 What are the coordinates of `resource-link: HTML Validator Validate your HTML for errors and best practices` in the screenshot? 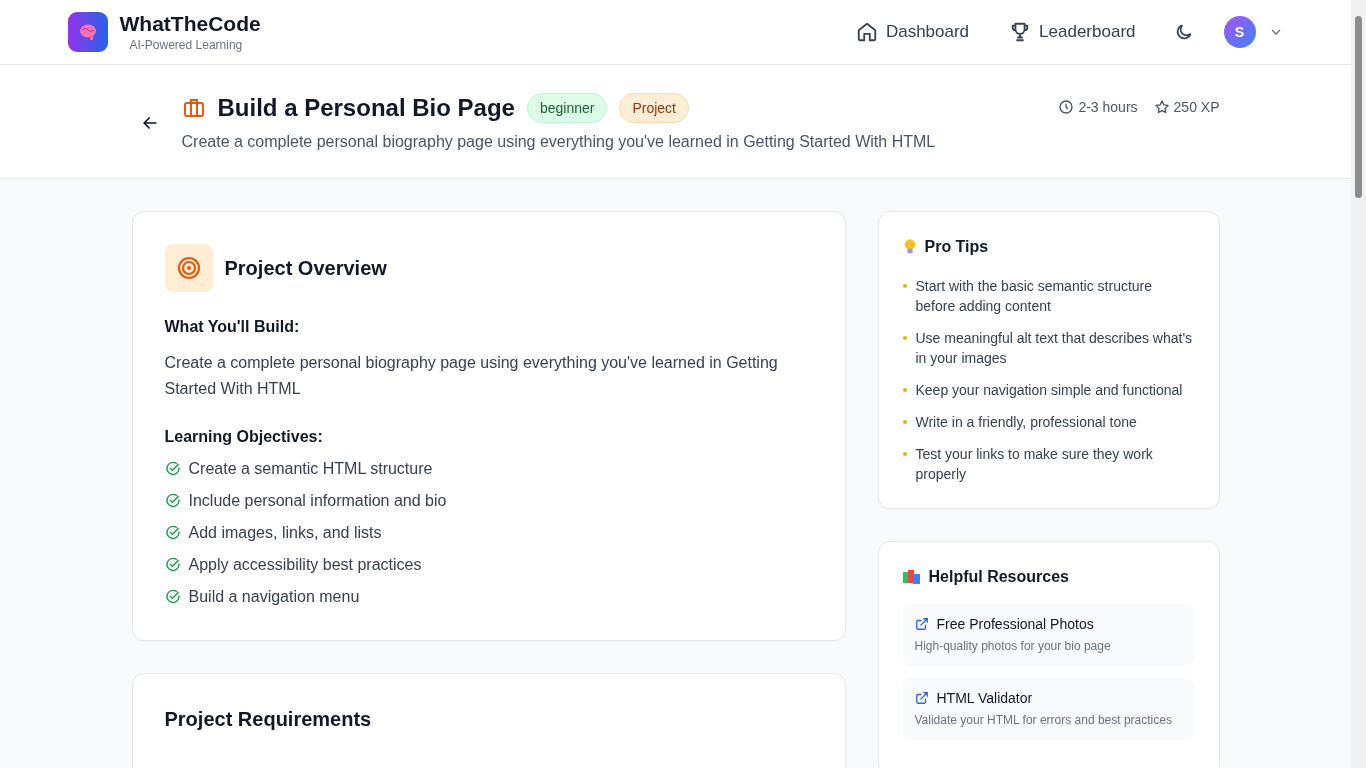 It's located at (1048, 709).